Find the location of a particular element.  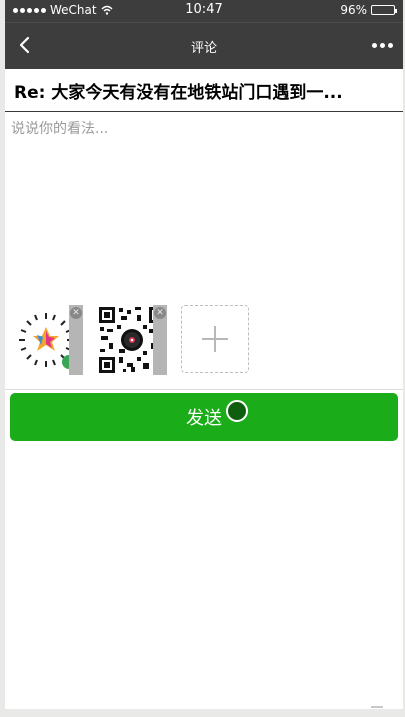

more-options-button is located at coordinates (382, 45).